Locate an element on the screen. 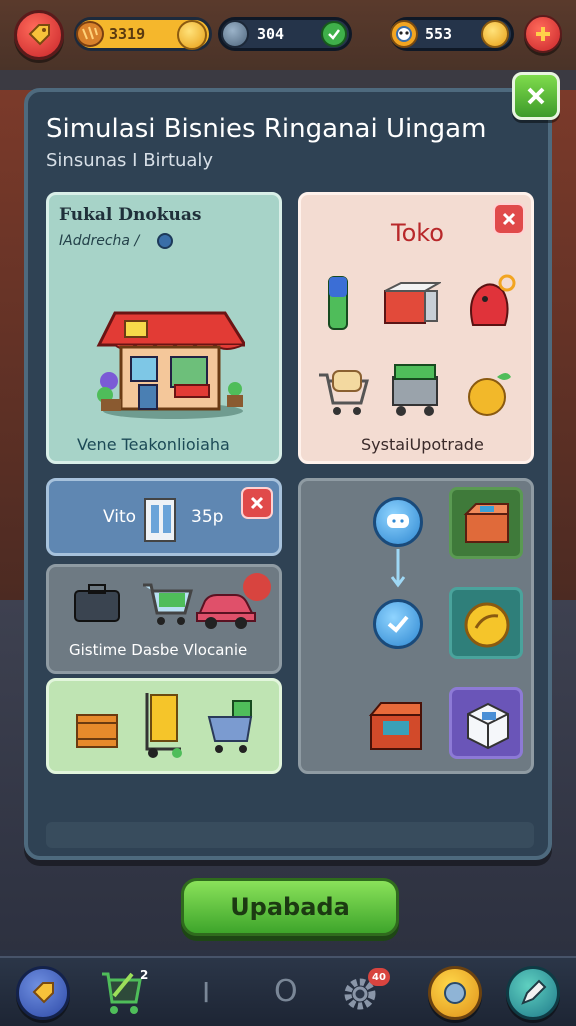 This screenshot has height=1026, width=576. money-cart-icon is located at coordinates (415, 390).